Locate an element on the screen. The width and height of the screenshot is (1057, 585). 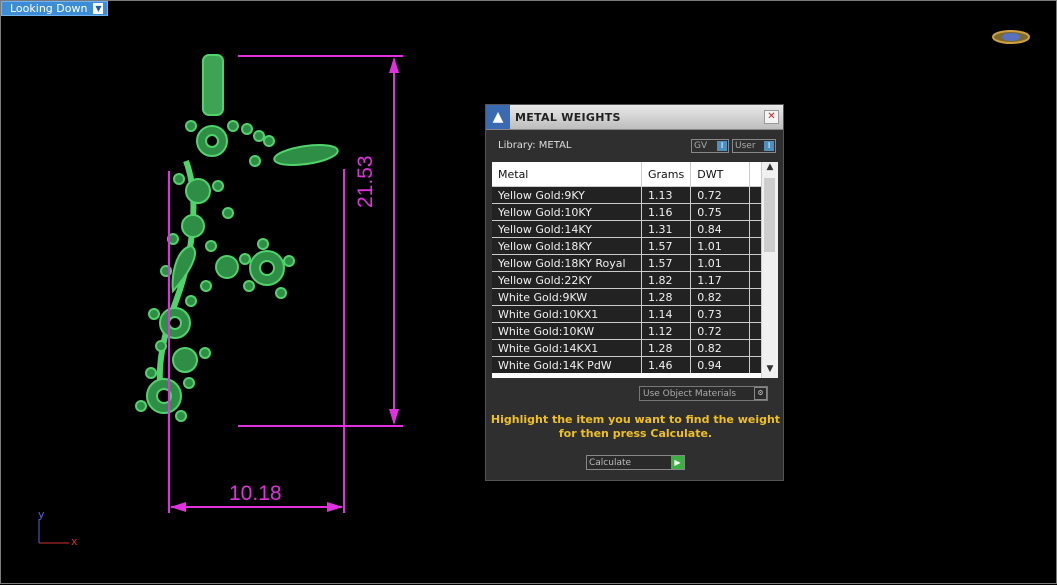
pendant-model is located at coordinates (237, 238).